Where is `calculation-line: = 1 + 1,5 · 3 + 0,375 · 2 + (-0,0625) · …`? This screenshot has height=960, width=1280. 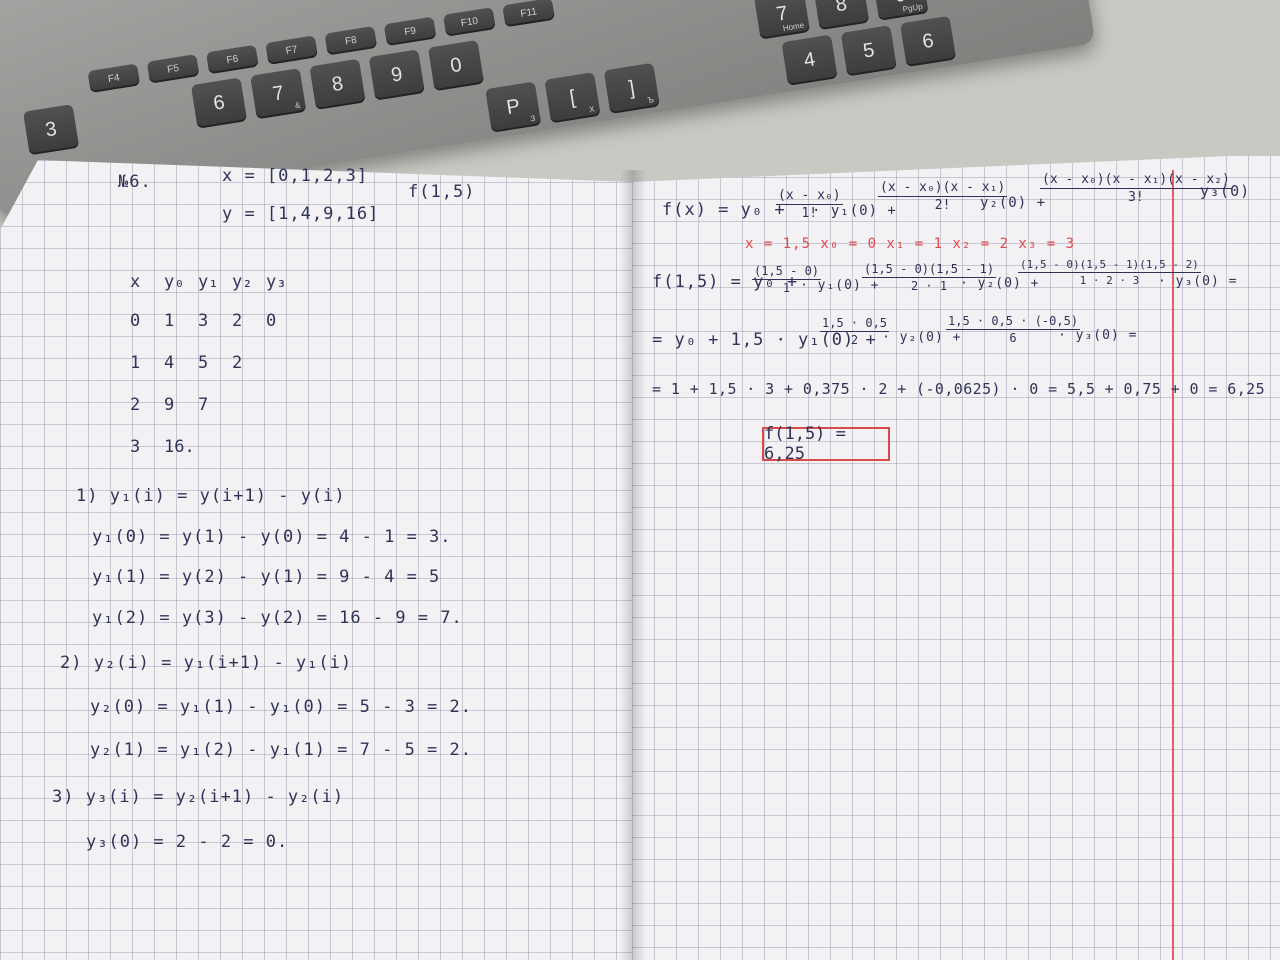
calculation-line: = 1 + 1,5 · 3 + 0,375 · 2 + (-0,0625) · … is located at coordinates (958, 389).